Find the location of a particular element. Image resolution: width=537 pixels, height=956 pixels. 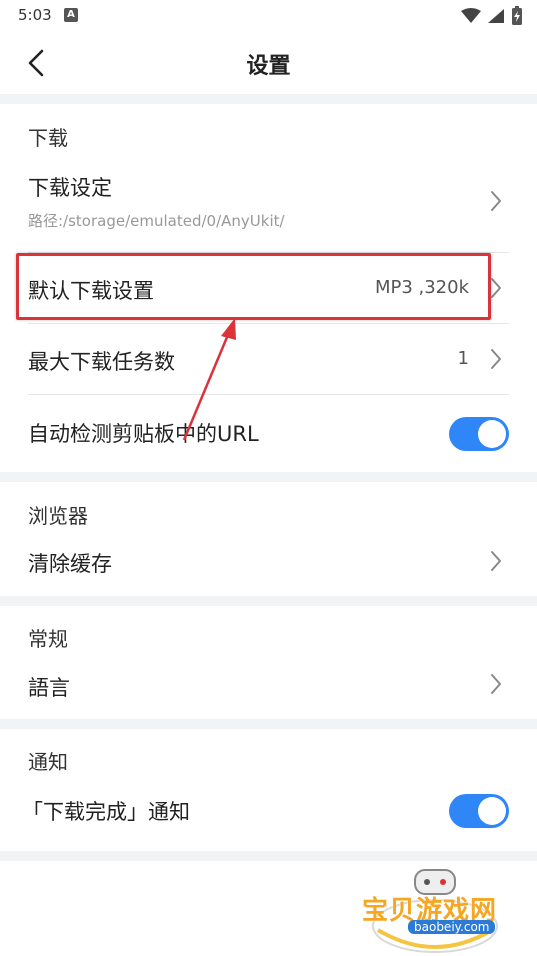

download-done-notify-row: 「下载完成」通知 is located at coordinates (268, 815).